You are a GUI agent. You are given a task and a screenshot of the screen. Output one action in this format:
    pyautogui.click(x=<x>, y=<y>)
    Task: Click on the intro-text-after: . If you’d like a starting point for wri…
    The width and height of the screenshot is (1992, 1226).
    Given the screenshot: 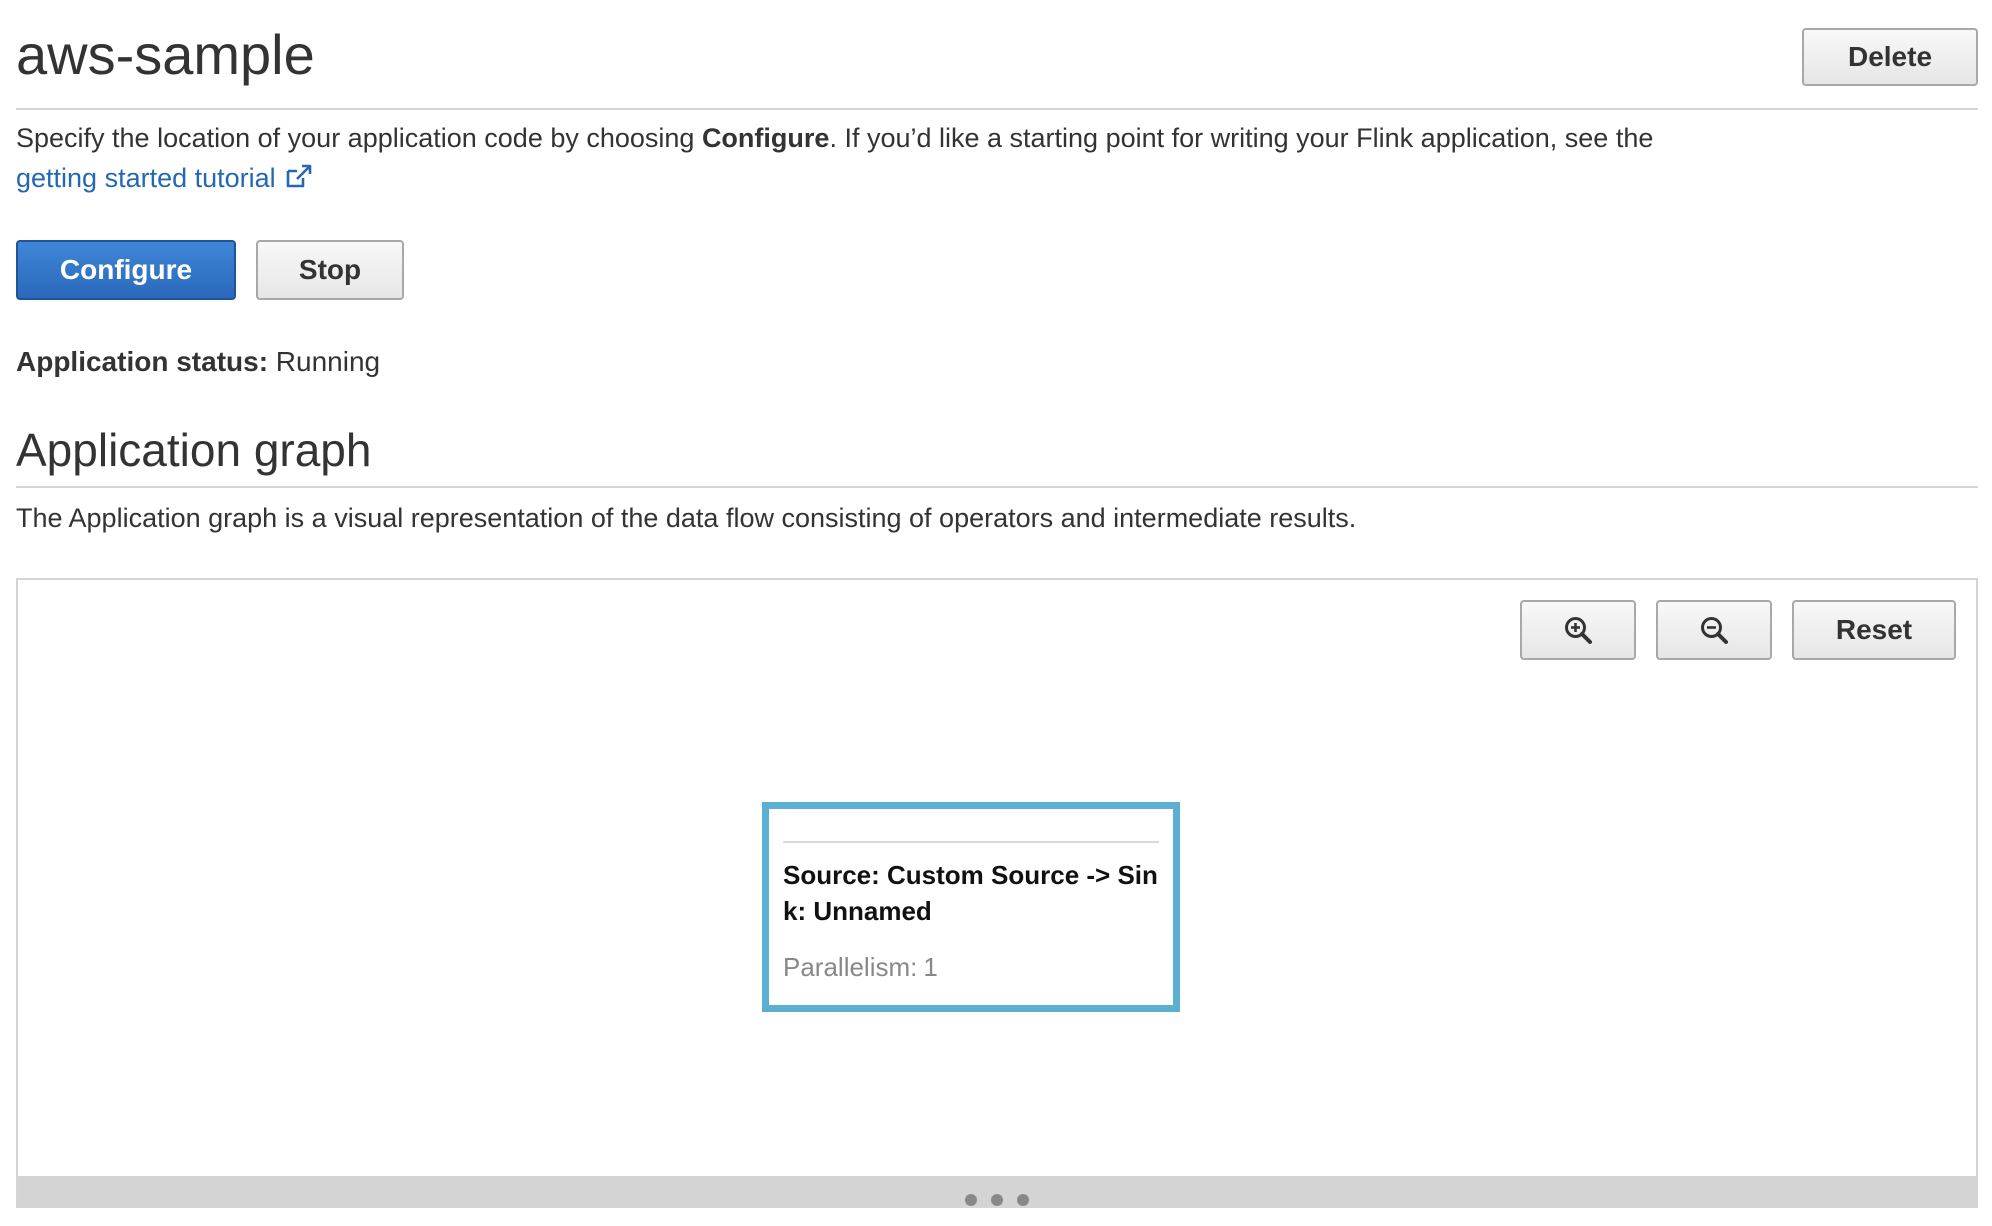 What is the action you would take?
    pyautogui.click(x=1241, y=138)
    